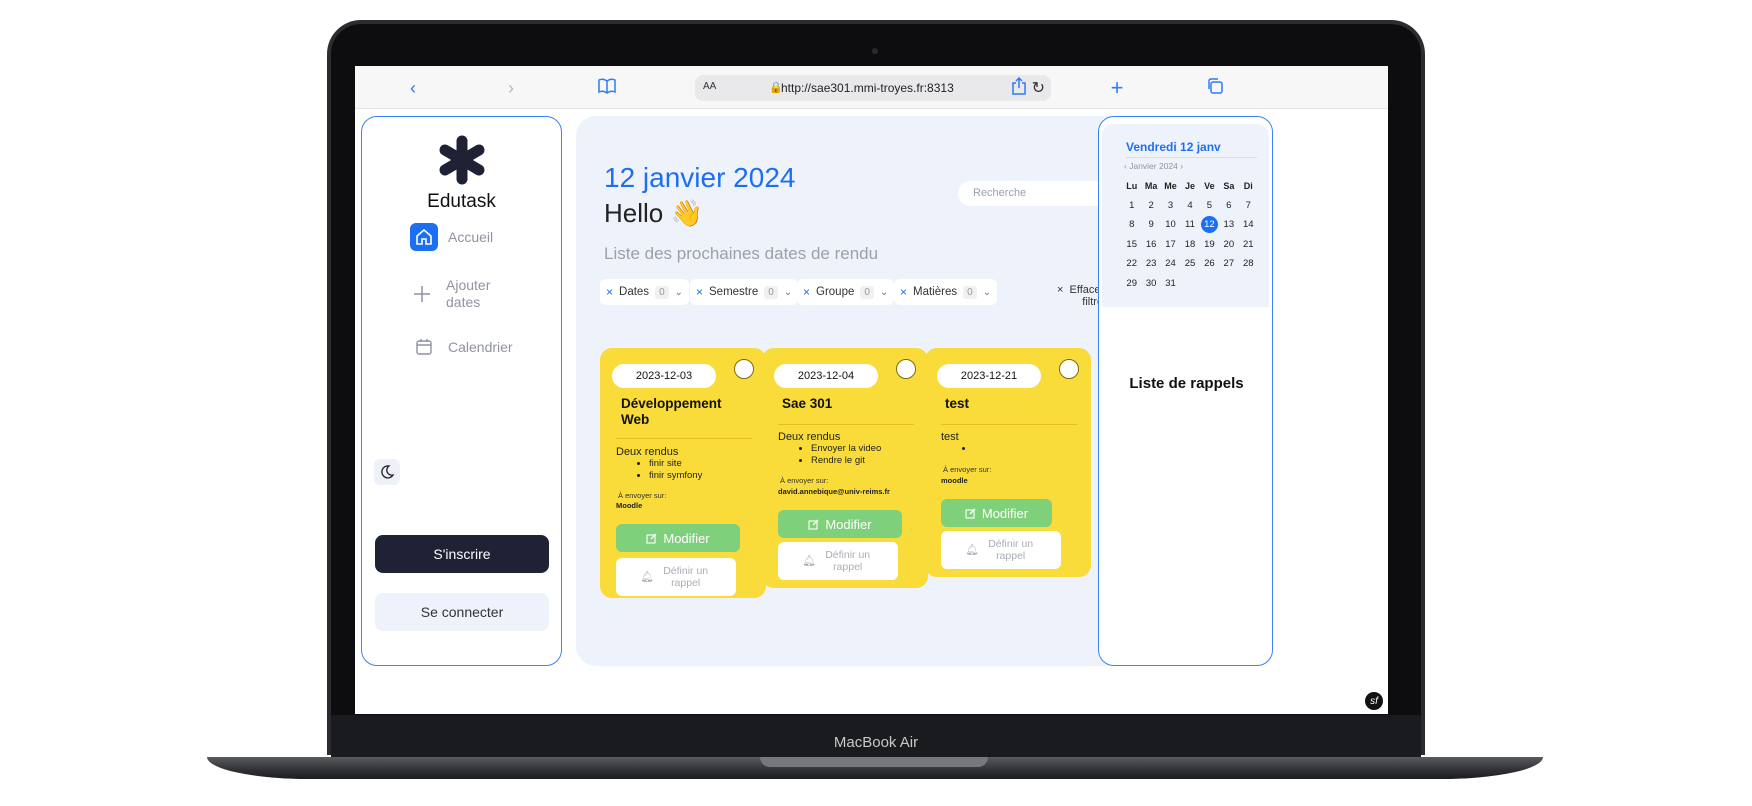 The image size is (1752, 806). What do you see at coordinates (462, 554) in the screenshot?
I see `signup-button: S'inscrire` at bounding box center [462, 554].